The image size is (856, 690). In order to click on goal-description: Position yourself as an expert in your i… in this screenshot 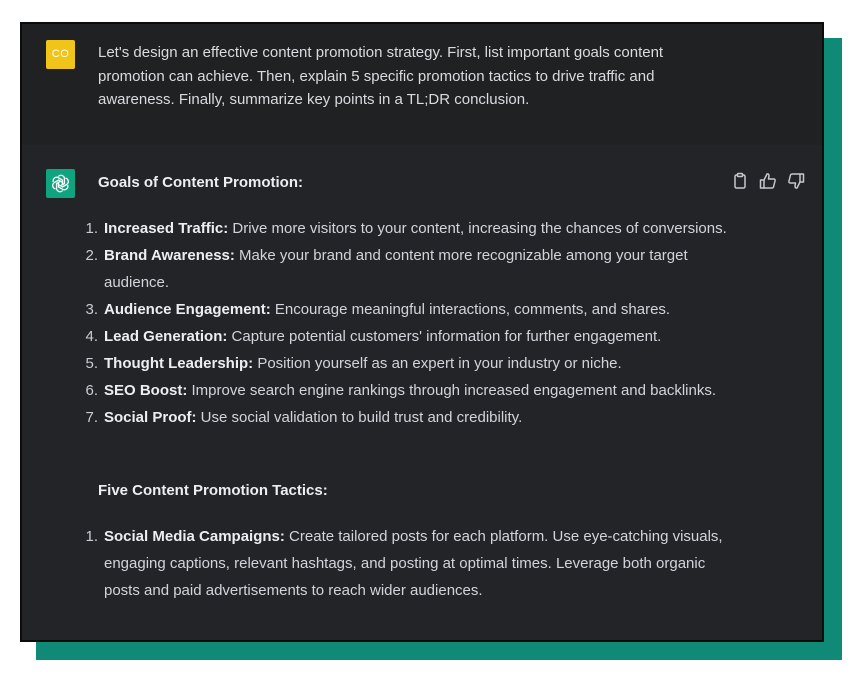, I will do `click(437, 363)`.